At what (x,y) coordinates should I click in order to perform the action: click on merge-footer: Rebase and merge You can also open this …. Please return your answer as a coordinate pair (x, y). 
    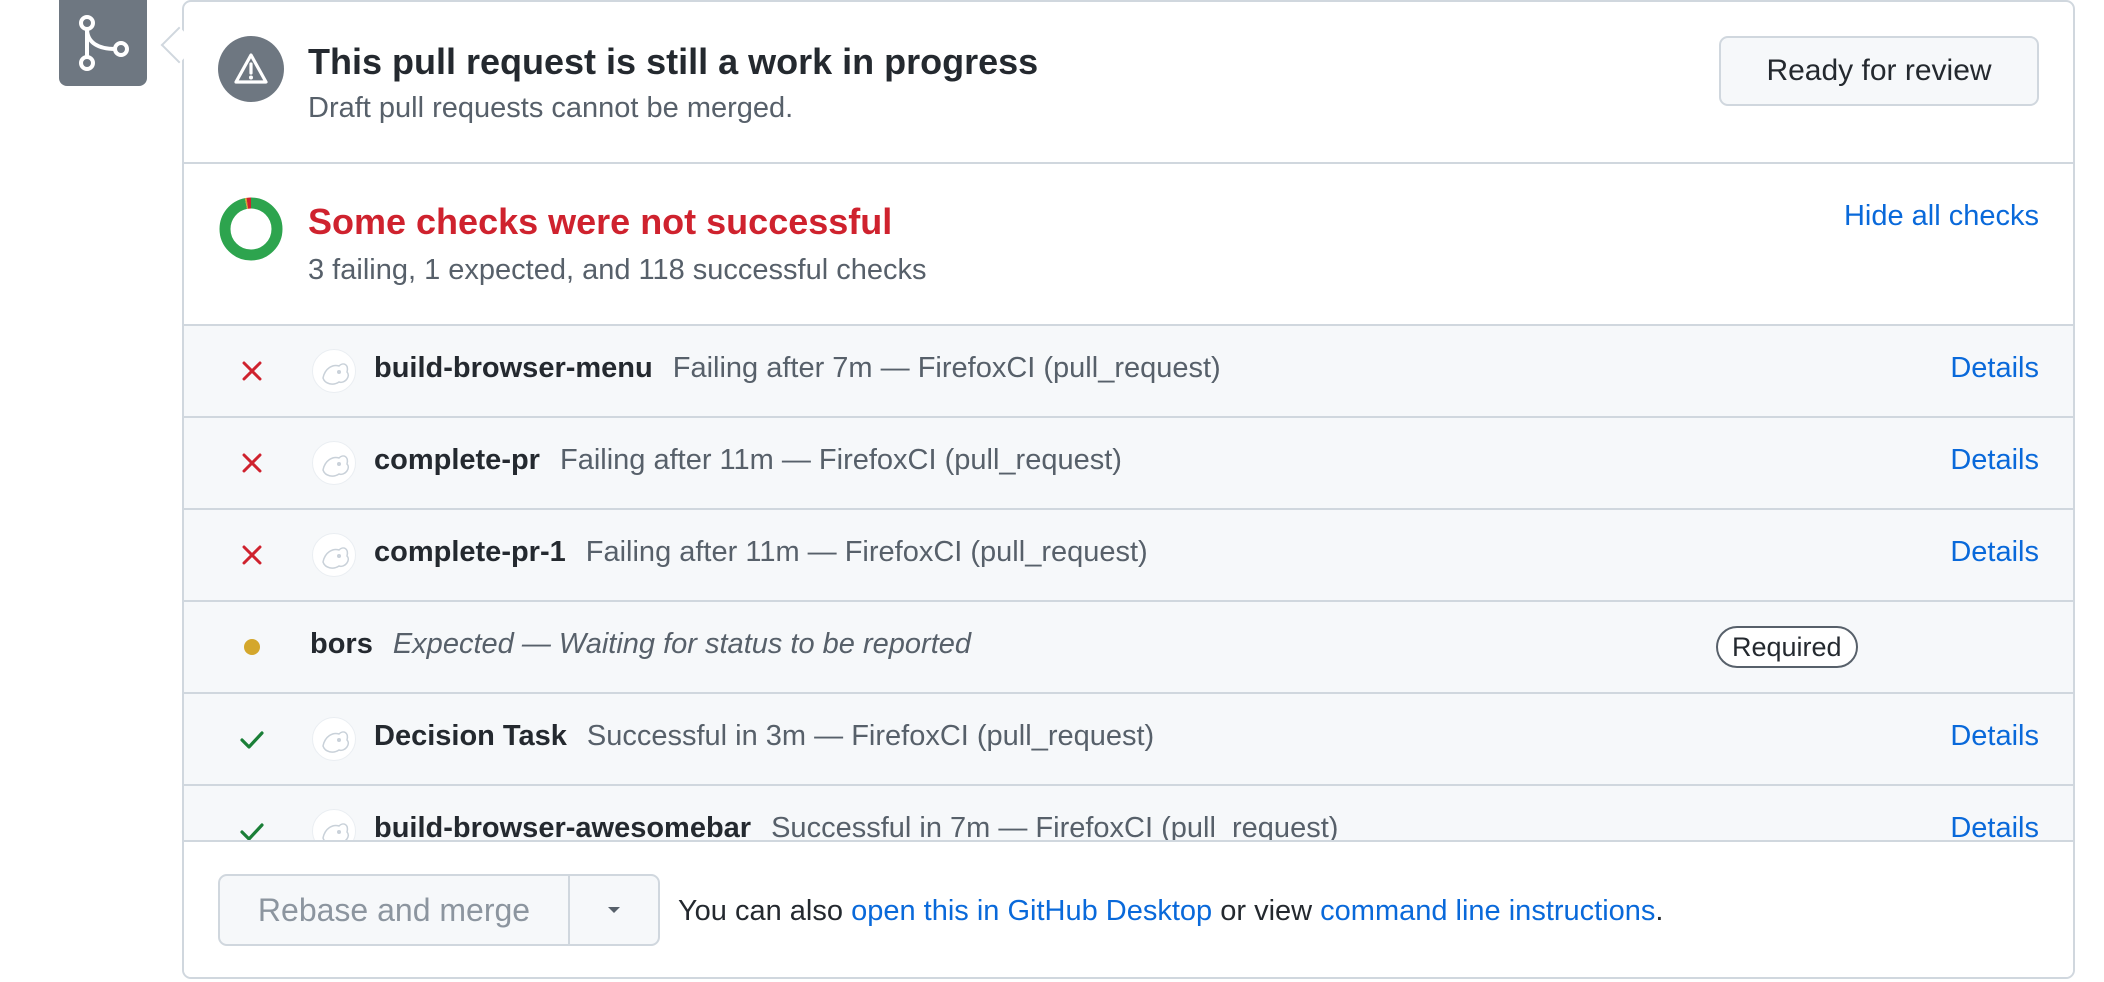
    Looking at the image, I should click on (1128, 908).